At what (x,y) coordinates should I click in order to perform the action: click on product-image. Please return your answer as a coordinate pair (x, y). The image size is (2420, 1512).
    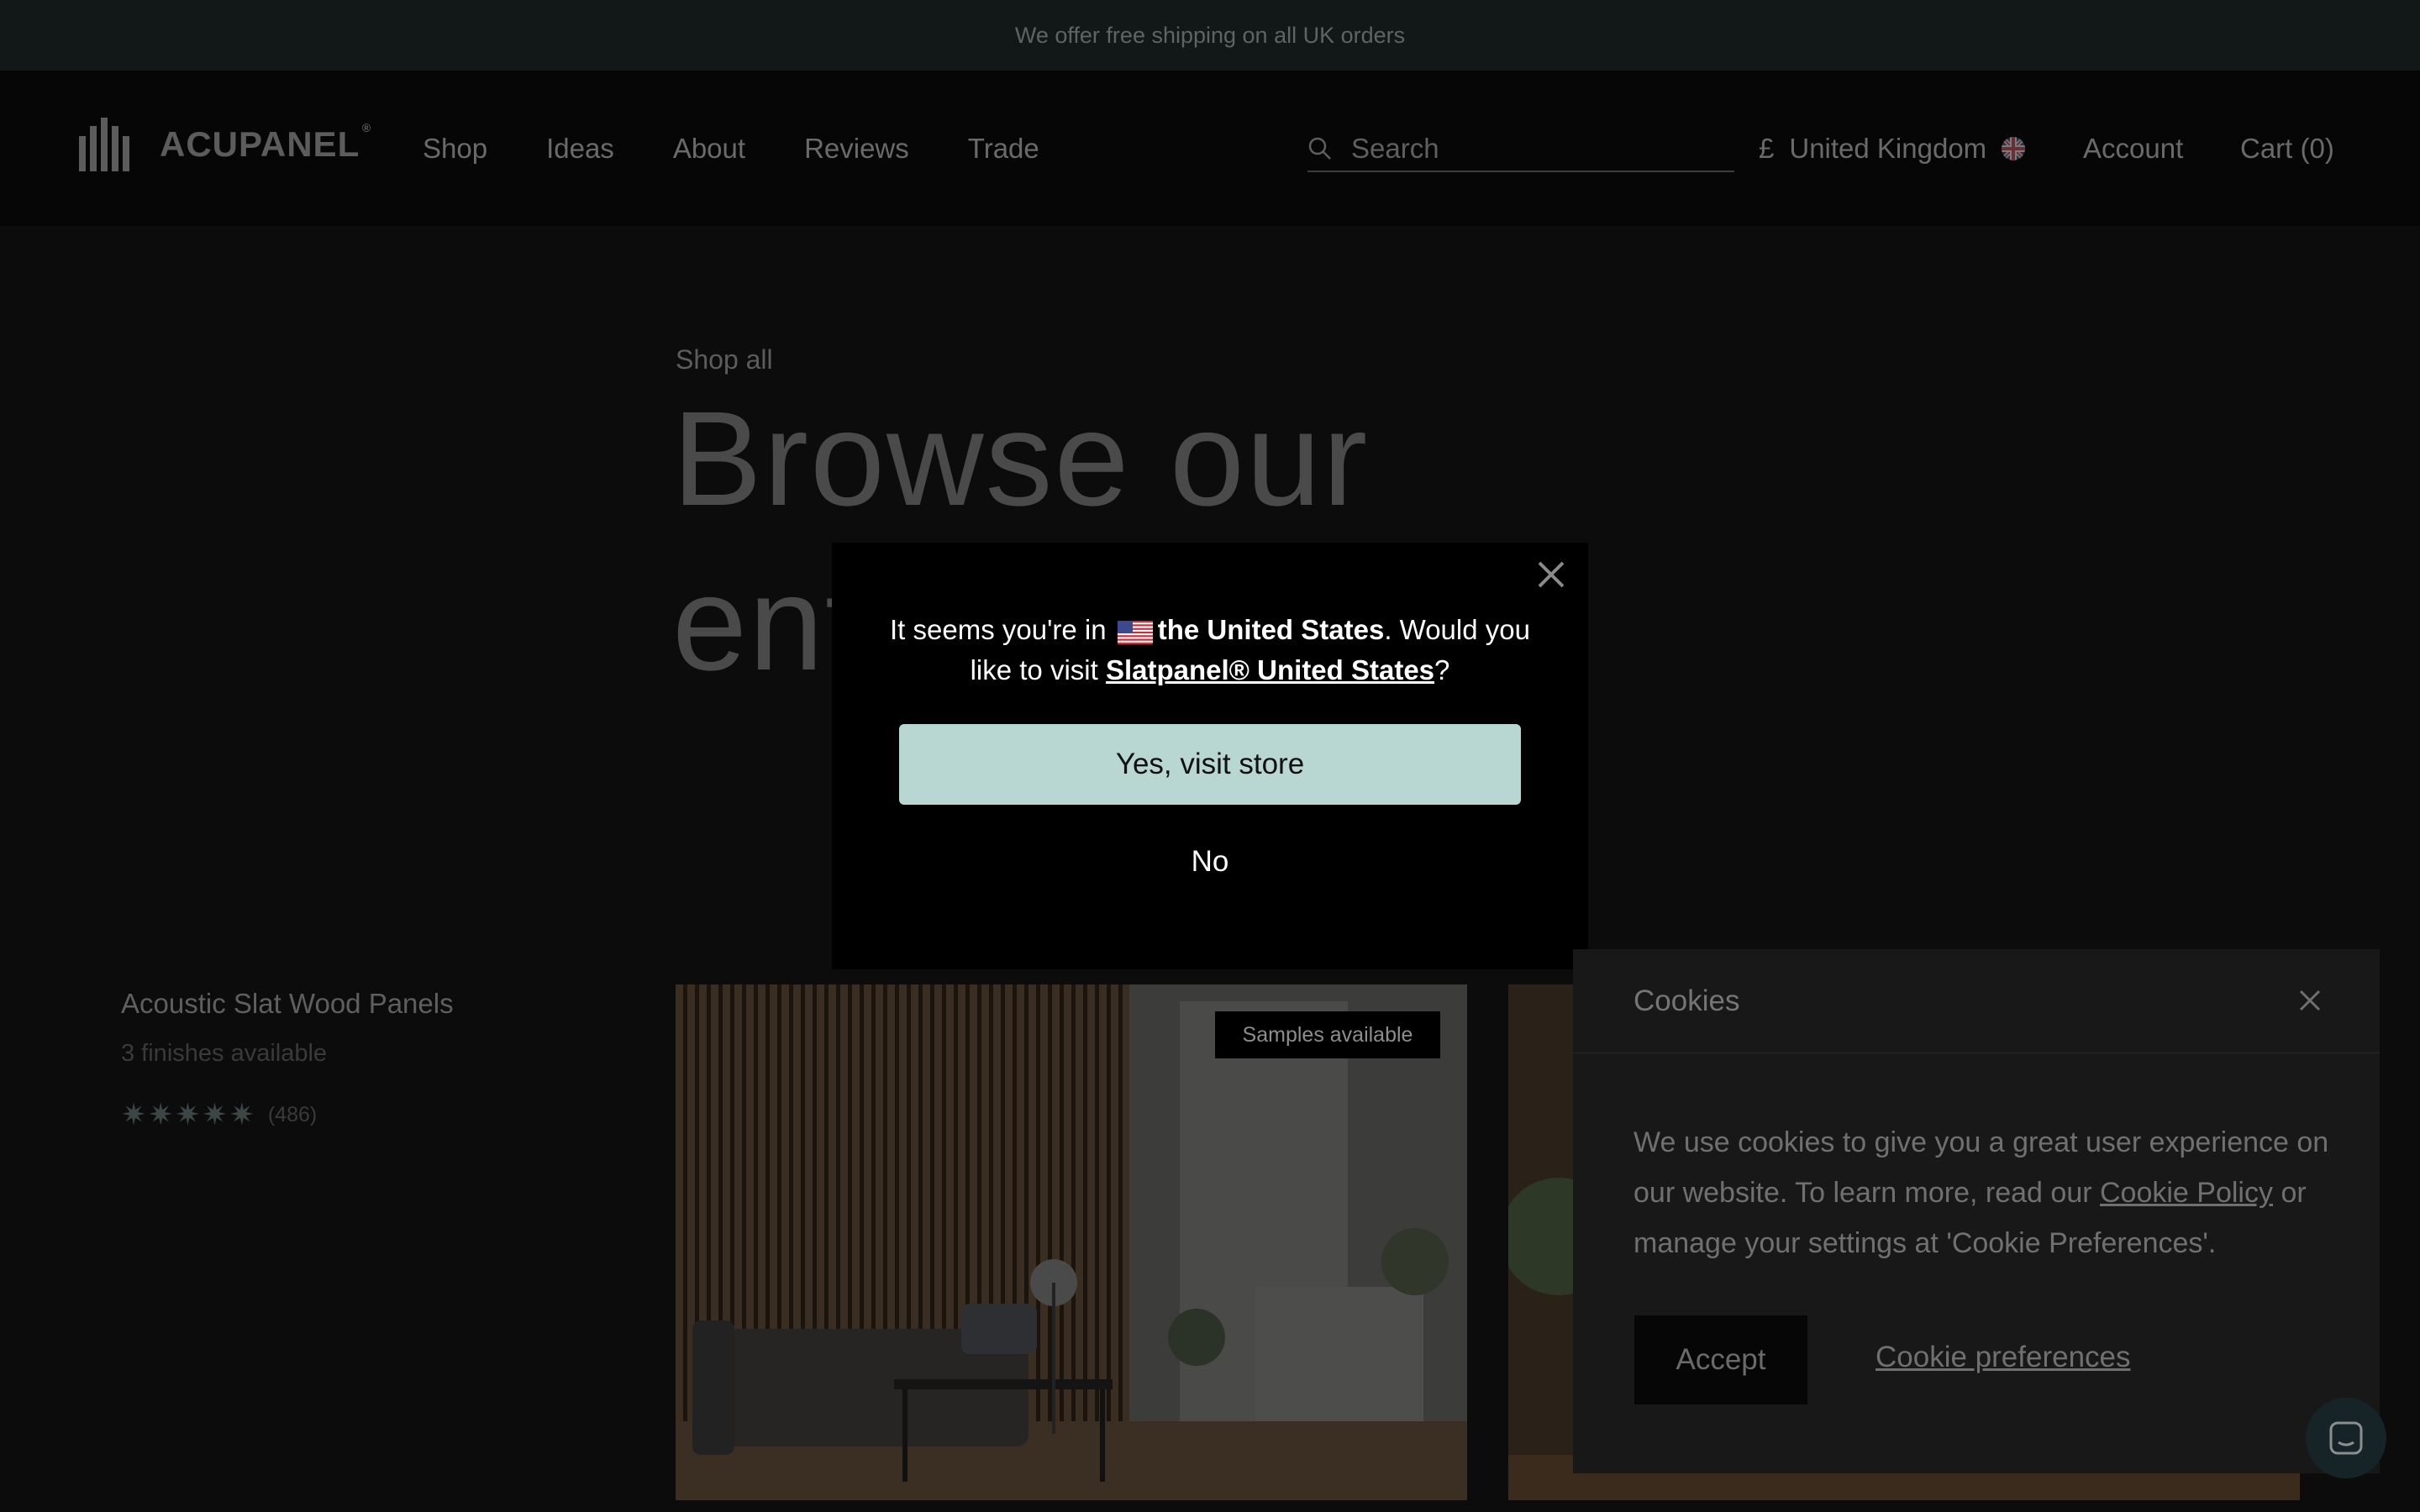
    Looking at the image, I should click on (1072, 1242).